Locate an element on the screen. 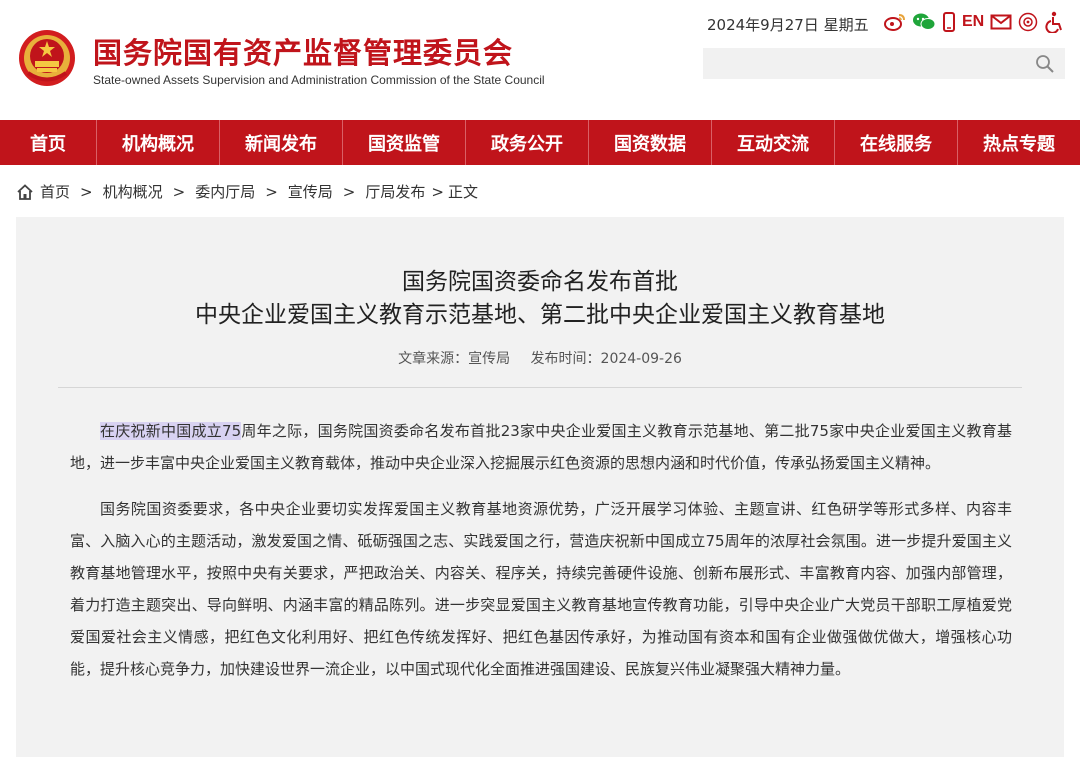  selected-text: 在庆祝新中国成立75 is located at coordinates (171, 431).